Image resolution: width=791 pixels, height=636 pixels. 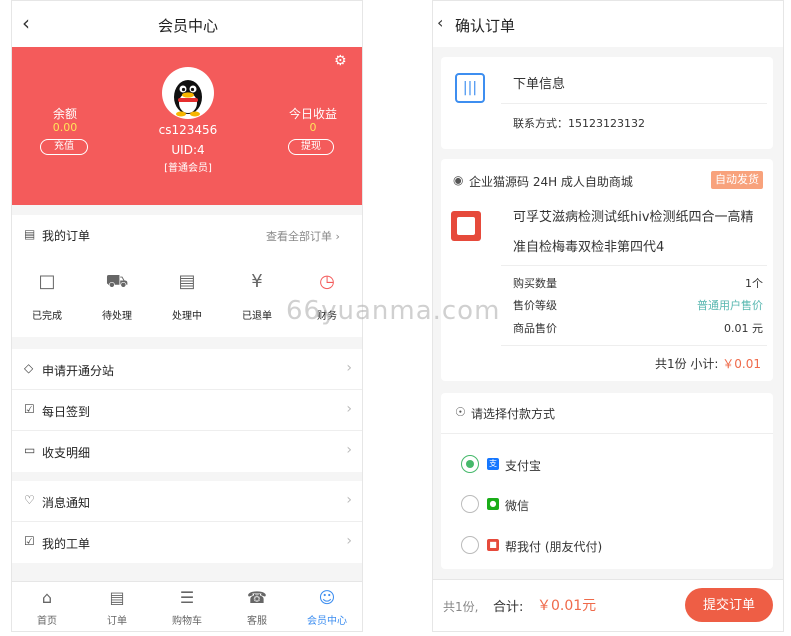 What do you see at coordinates (187, 451) in the screenshot?
I see `menu-item-transactions: ▭ 收支明细 ›` at bounding box center [187, 451].